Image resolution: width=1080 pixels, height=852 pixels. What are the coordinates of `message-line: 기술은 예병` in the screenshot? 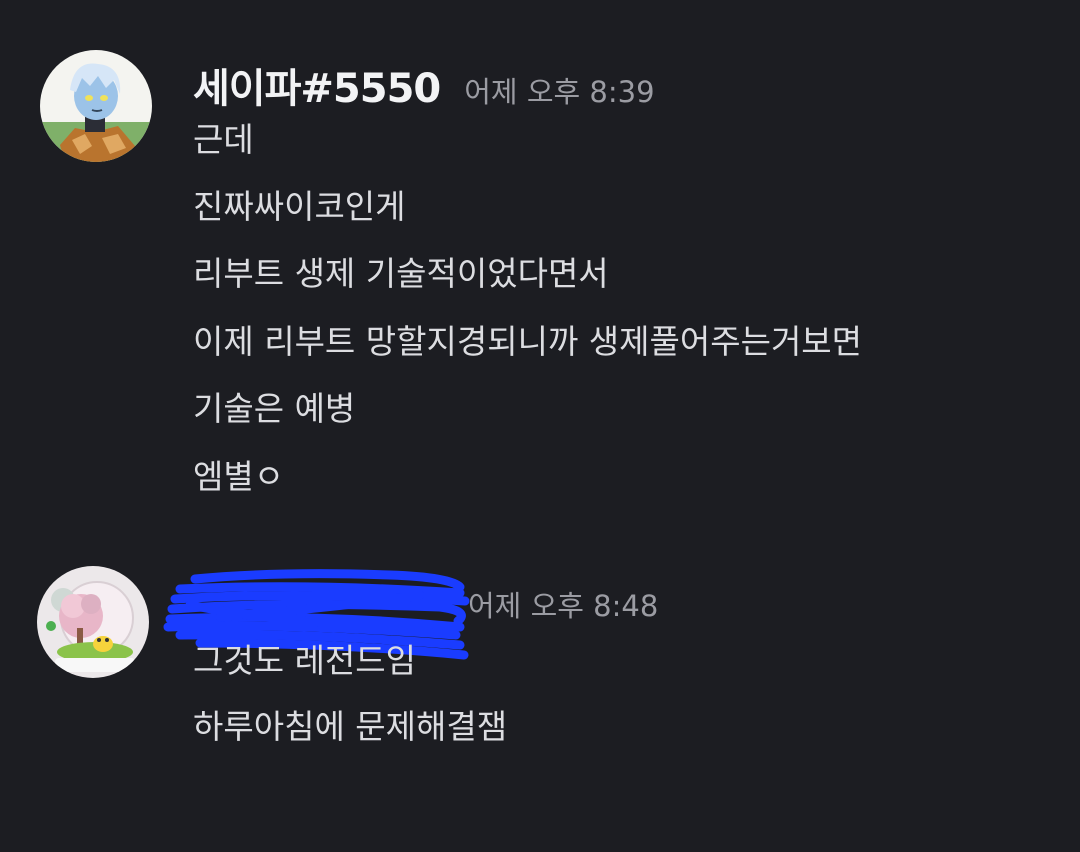 It's located at (274, 408).